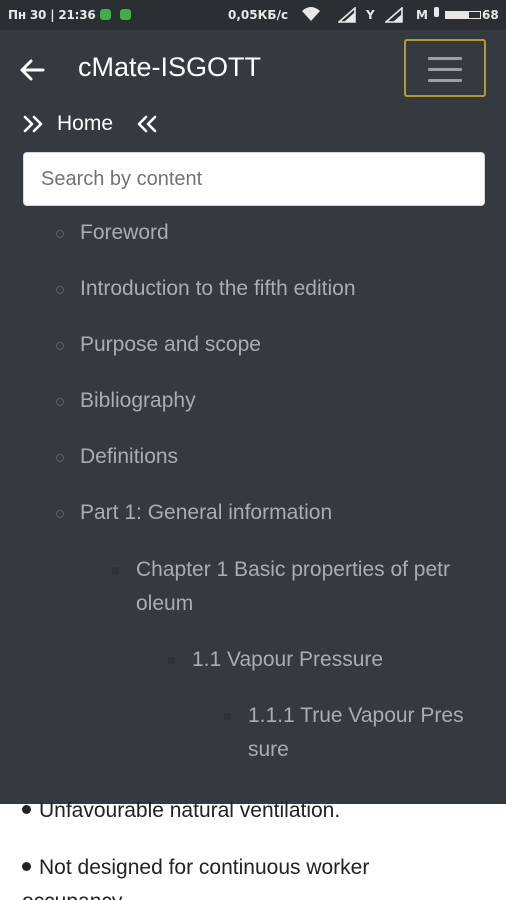  I want to click on list-item-text: Unfavourable natural ventilation., so click(190, 810).